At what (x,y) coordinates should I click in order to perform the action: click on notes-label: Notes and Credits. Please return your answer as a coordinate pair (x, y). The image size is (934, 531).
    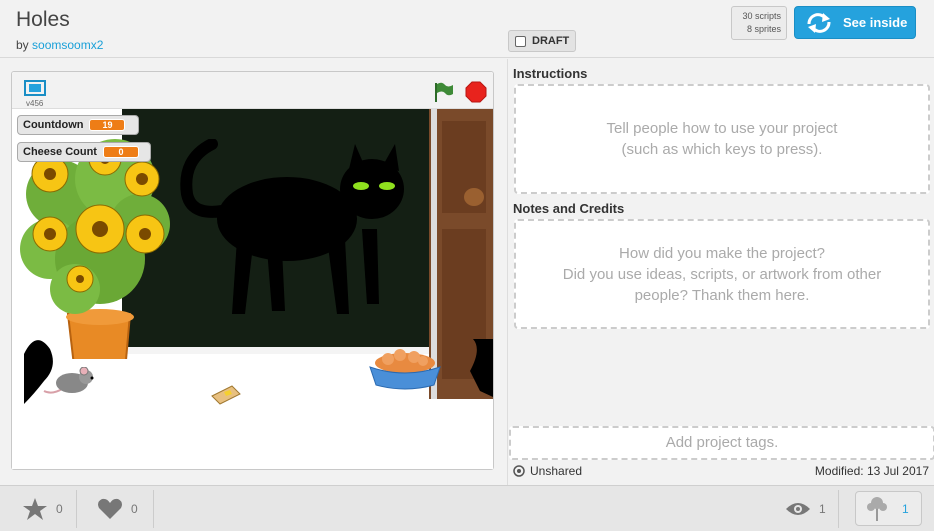
    Looking at the image, I should click on (569, 208).